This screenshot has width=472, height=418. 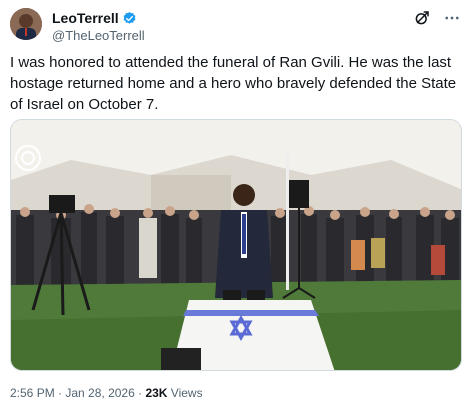 I want to click on grok-icon, so click(x=422, y=18).